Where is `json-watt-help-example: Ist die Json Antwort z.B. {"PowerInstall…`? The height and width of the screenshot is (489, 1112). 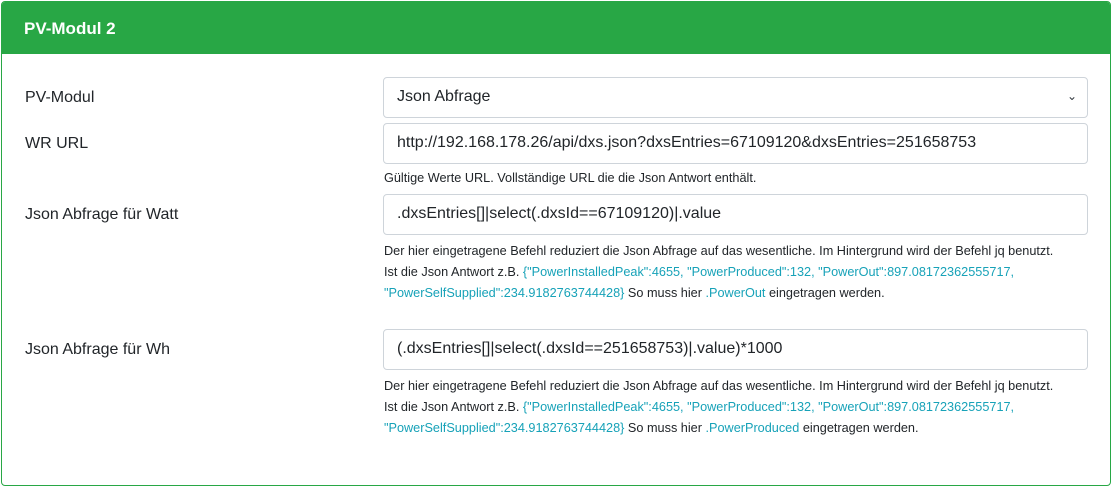 json-watt-help-example: Ist die Json Antwort z.B. {"PowerInstall… is located at coordinates (734, 283).